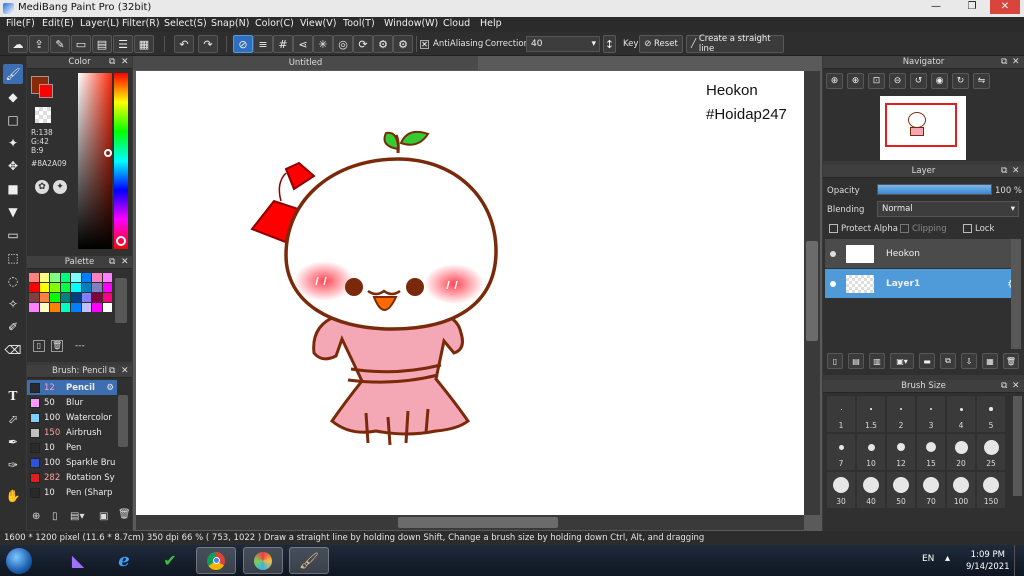  I want to click on eraser-tool-icon: ◆, so click(13, 97).